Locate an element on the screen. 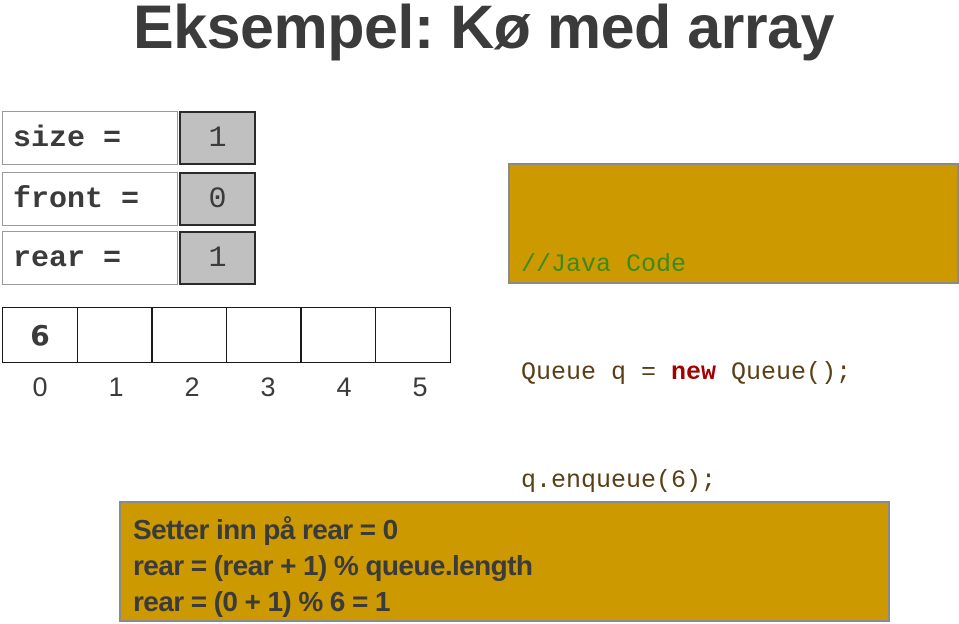  array-indices: 0 1 2 3 4 5 is located at coordinates (230, 387).